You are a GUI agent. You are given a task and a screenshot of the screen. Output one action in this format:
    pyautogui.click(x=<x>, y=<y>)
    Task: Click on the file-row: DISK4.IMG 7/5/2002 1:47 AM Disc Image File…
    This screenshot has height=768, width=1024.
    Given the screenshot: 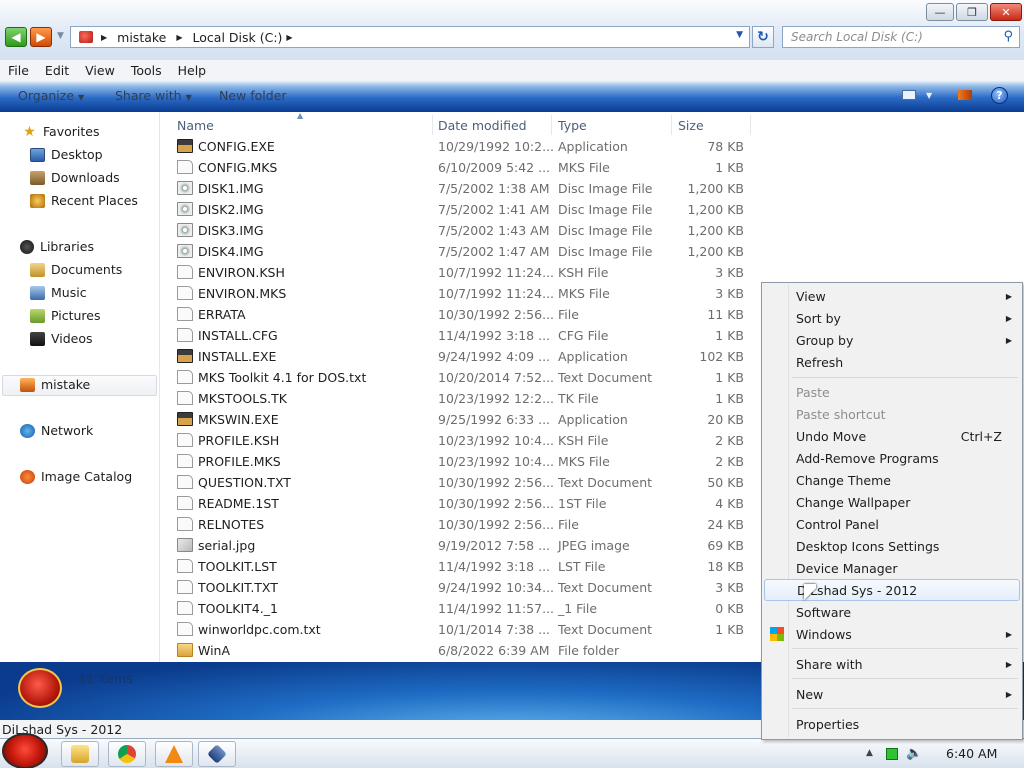 What is the action you would take?
    pyautogui.click(x=465, y=251)
    